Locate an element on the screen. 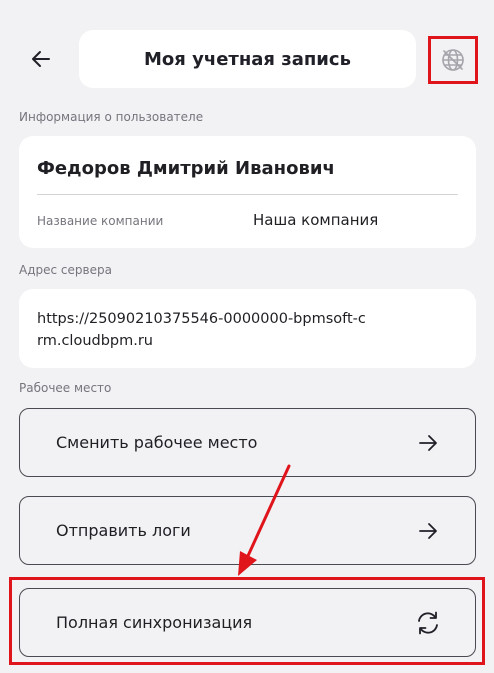 The width and height of the screenshot is (494, 673). change-workplace-button: Сменить рабочее место is located at coordinates (247, 442).